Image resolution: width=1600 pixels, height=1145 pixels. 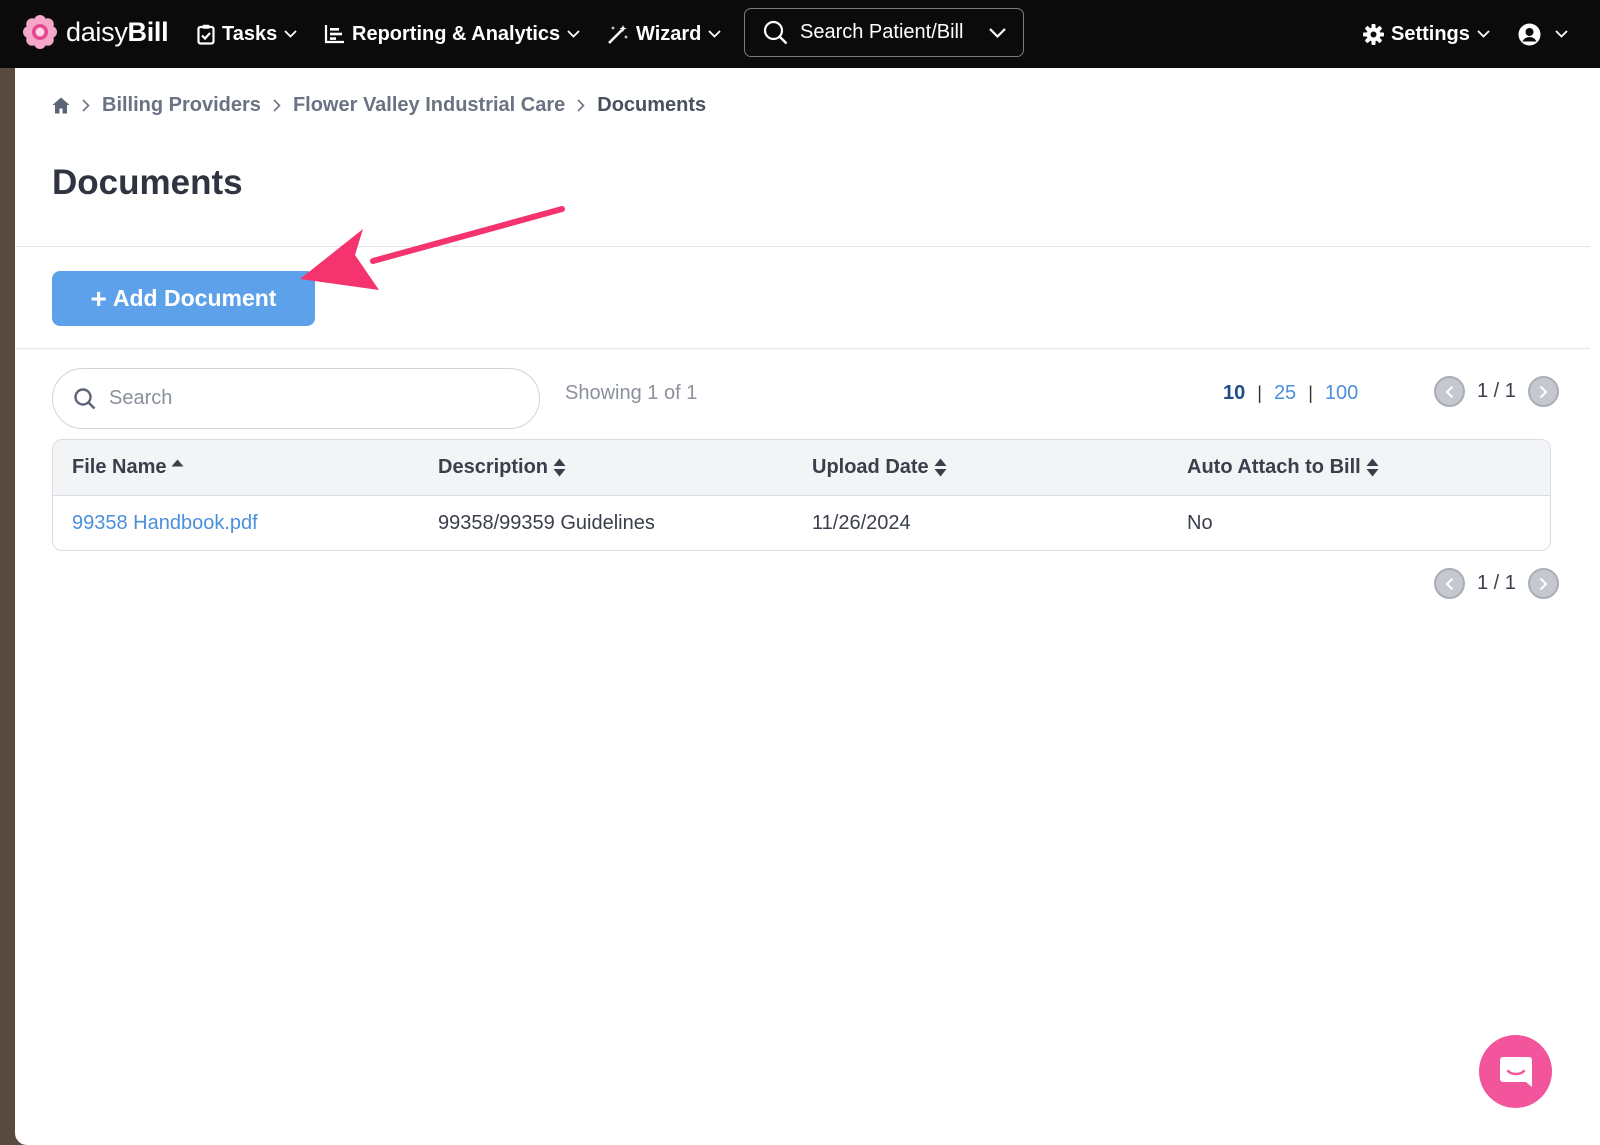 I want to click on cell-auto-attach: No, so click(x=1200, y=523).